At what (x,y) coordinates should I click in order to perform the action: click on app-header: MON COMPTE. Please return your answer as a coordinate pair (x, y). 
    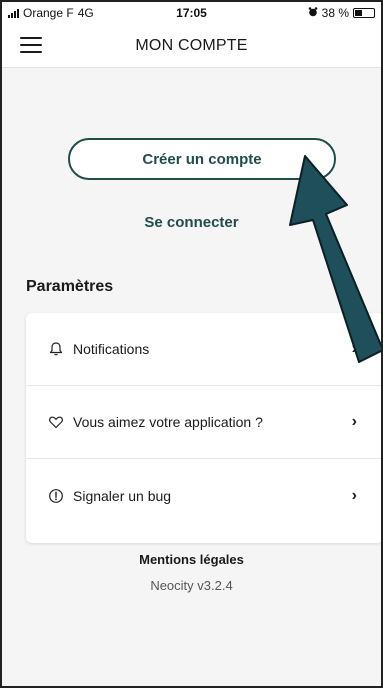
    Looking at the image, I should click on (191, 46).